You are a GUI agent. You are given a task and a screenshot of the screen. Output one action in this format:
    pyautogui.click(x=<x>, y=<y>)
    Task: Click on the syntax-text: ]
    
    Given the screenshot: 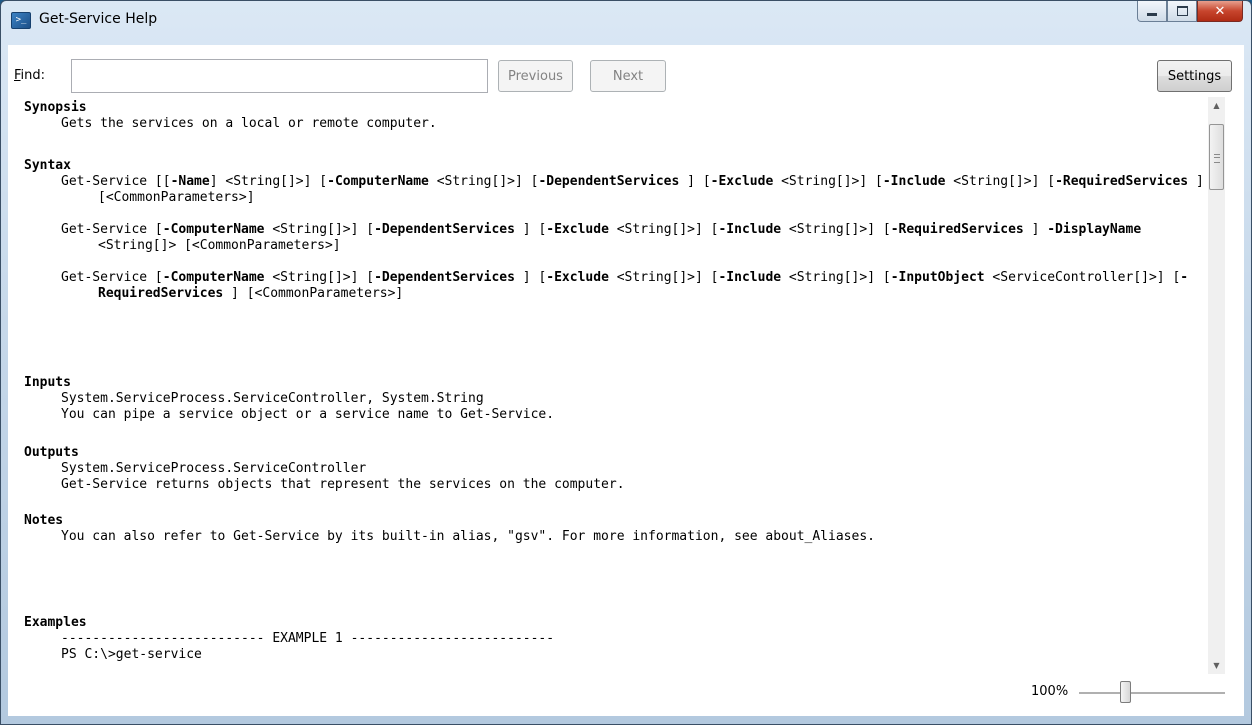 What is the action you would take?
    pyautogui.click(x=1035, y=229)
    